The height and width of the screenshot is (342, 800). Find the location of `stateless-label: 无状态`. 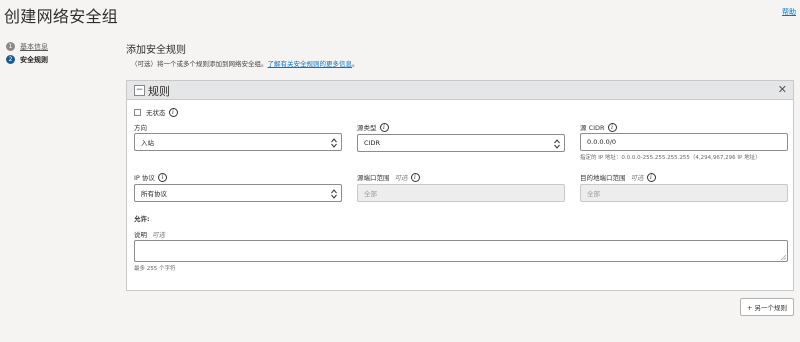

stateless-label: 无状态 is located at coordinates (156, 113).